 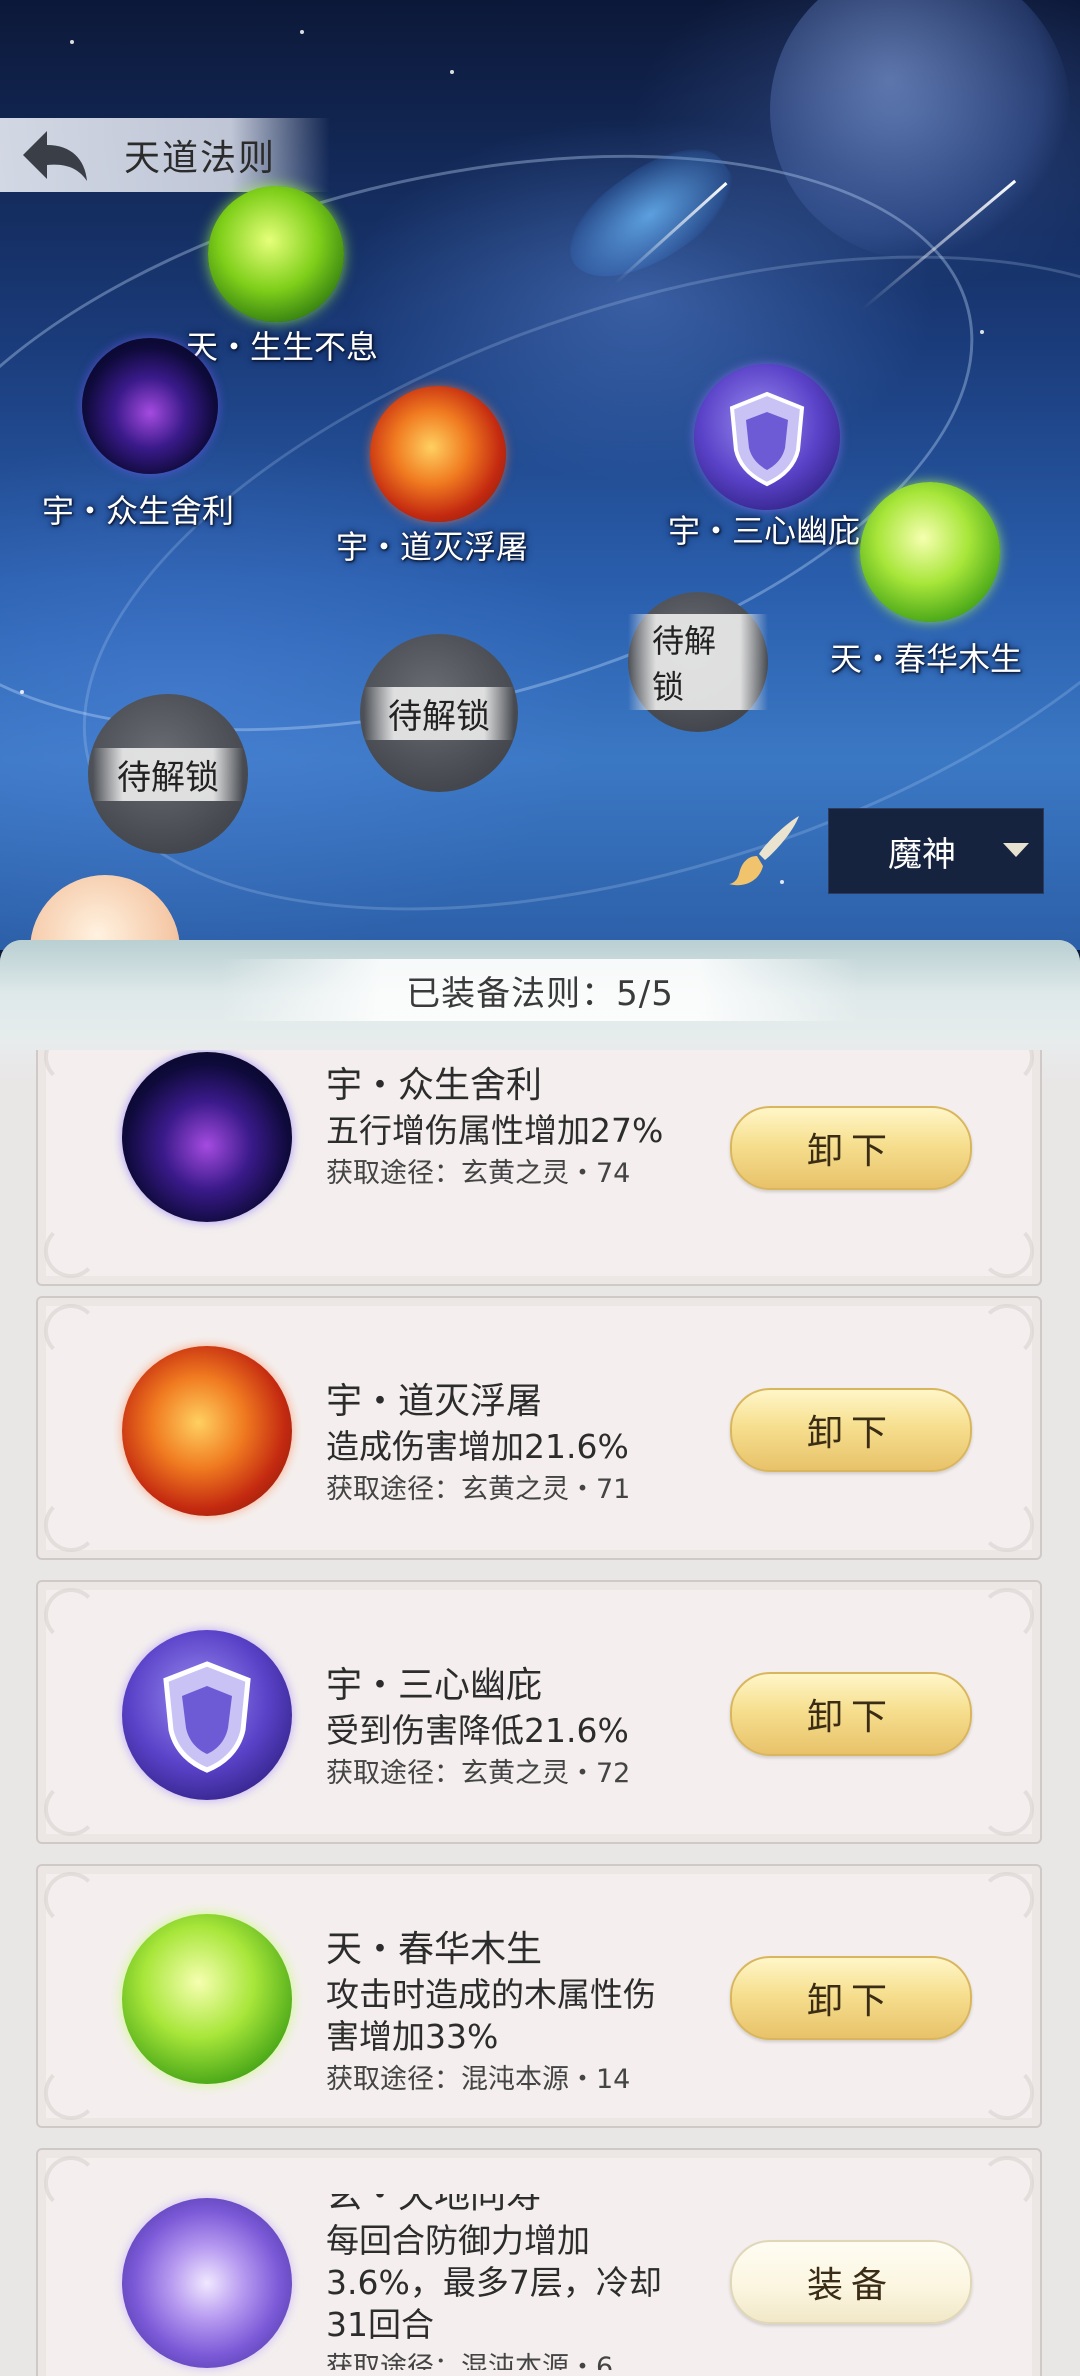 I want to click on law-card: 宇・道灭浮屠 造成伤害增加21.6% 获取途径：玄黄之灵・71 卸下, so click(x=539, y=1428).